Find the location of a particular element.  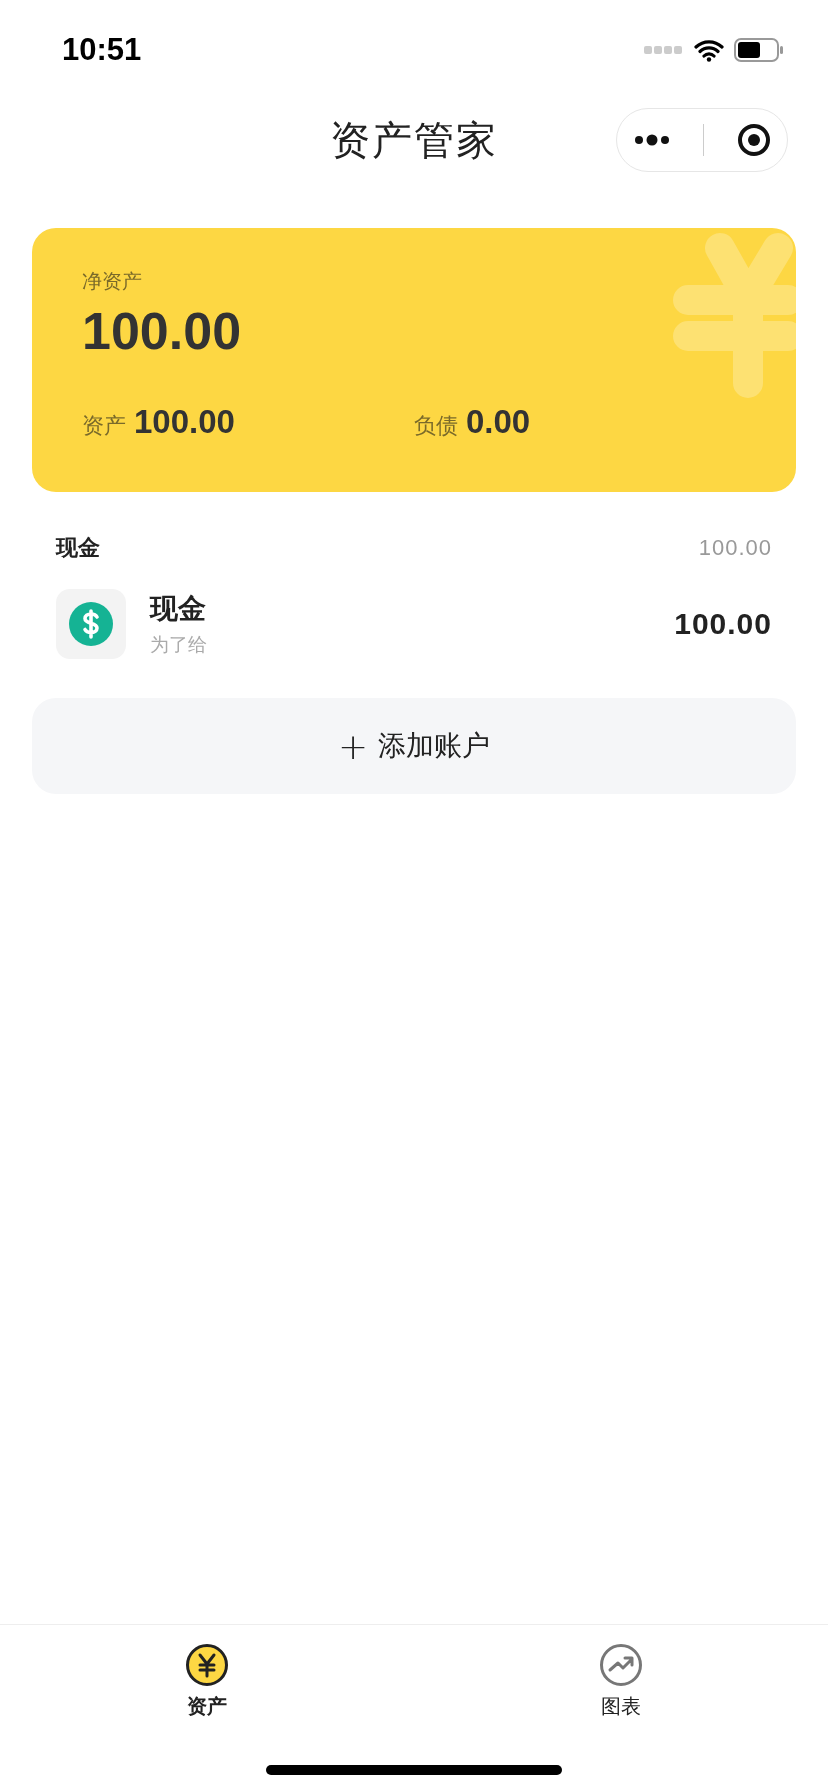

account-balance: 100.00 is located at coordinates (723, 624).